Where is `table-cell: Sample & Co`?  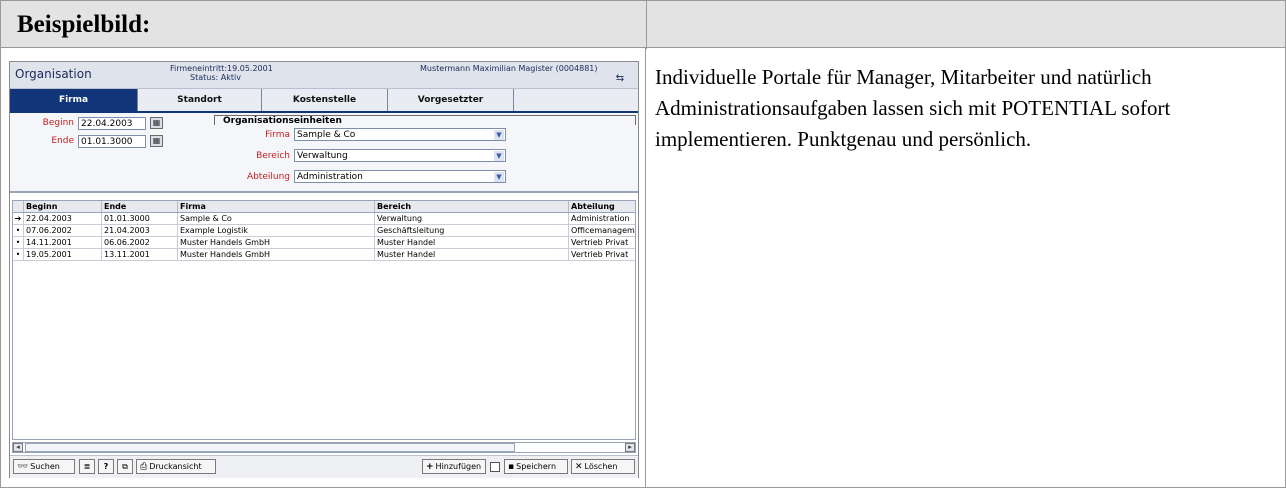 table-cell: Sample & Co is located at coordinates (276, 218).